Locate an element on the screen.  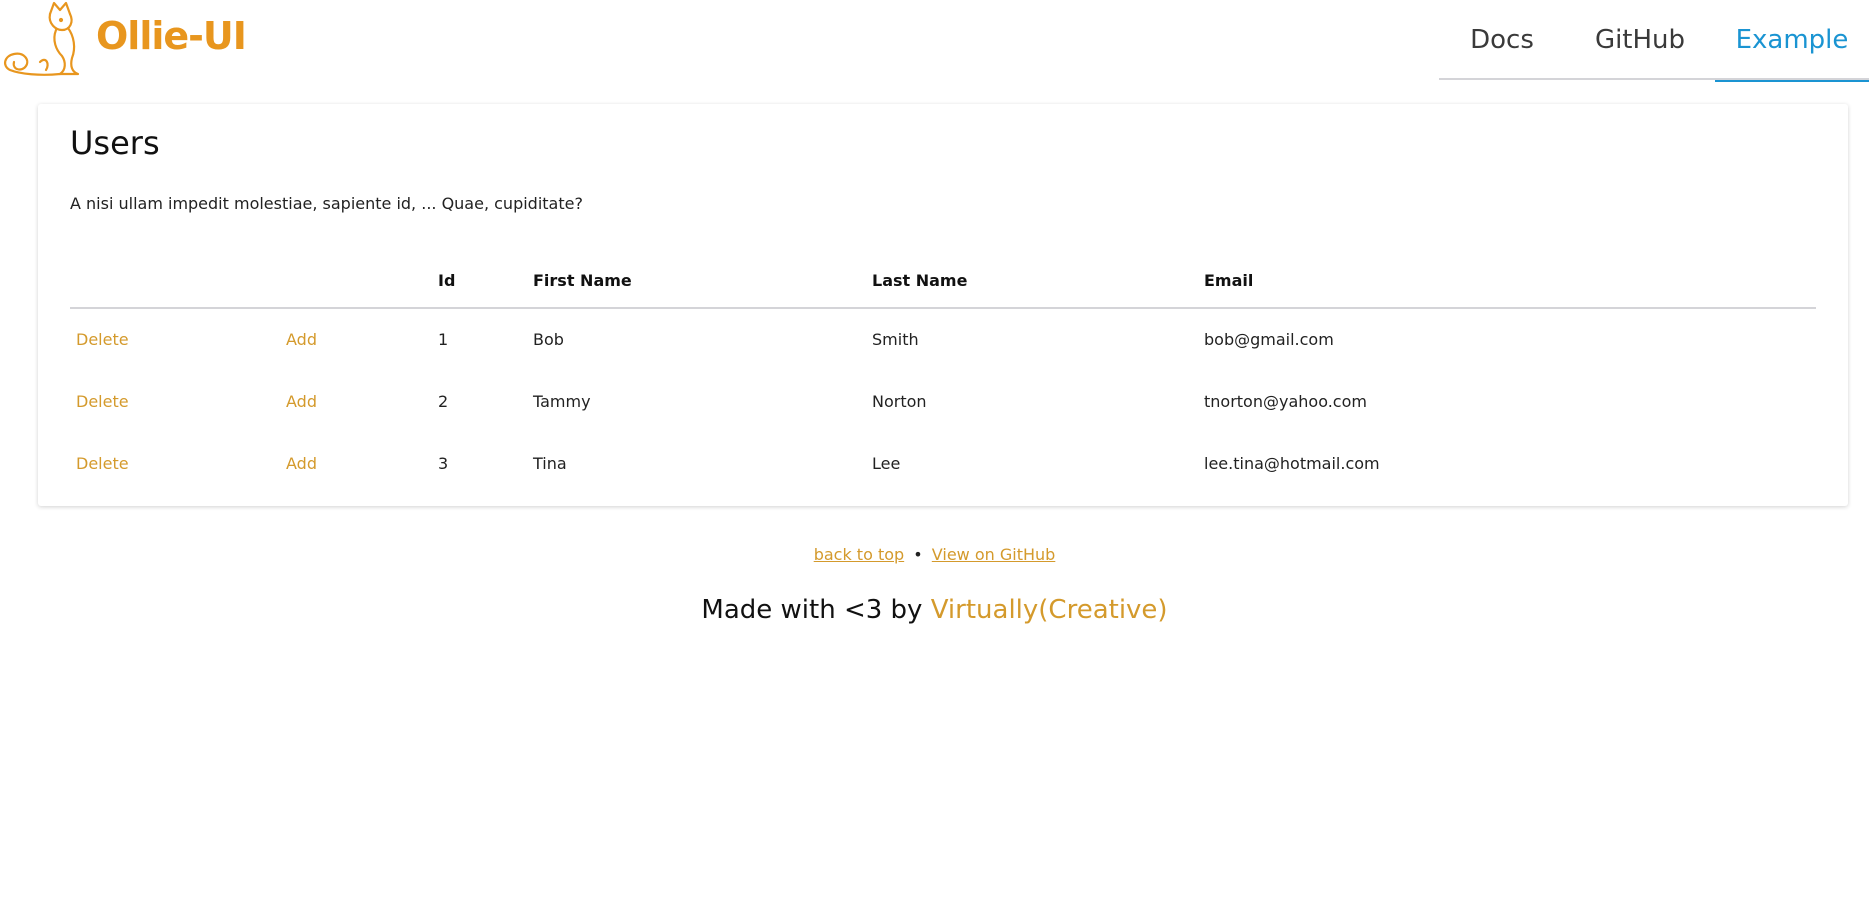
nav-example: Example is located at coordinates (1792, 41).